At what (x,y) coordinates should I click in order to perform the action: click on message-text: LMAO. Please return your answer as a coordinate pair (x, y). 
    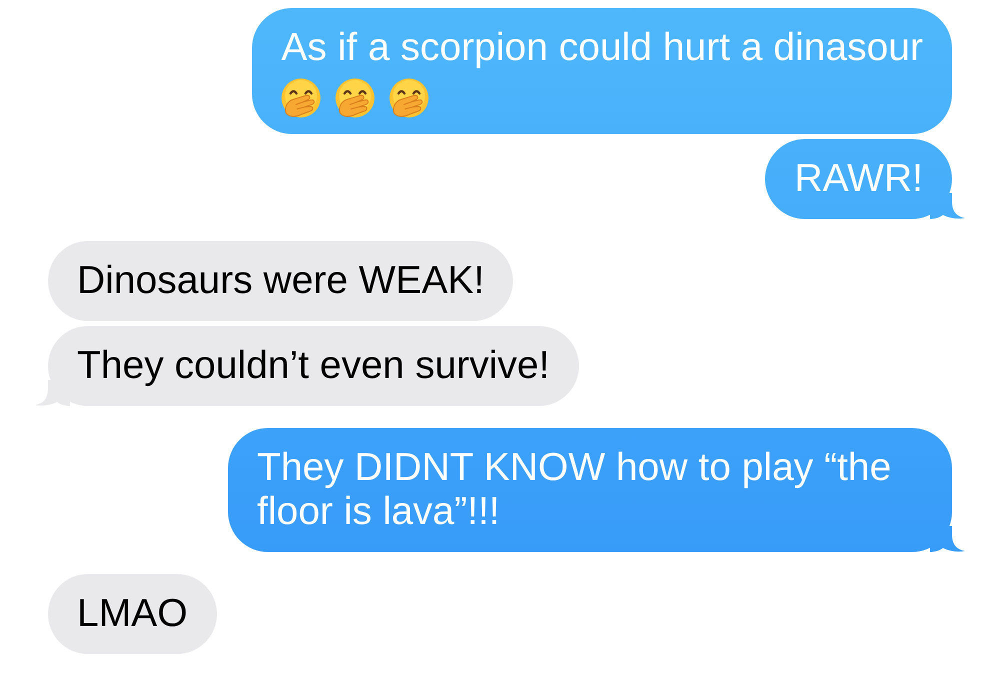
    Looking at the image, I should click on (132, 614).